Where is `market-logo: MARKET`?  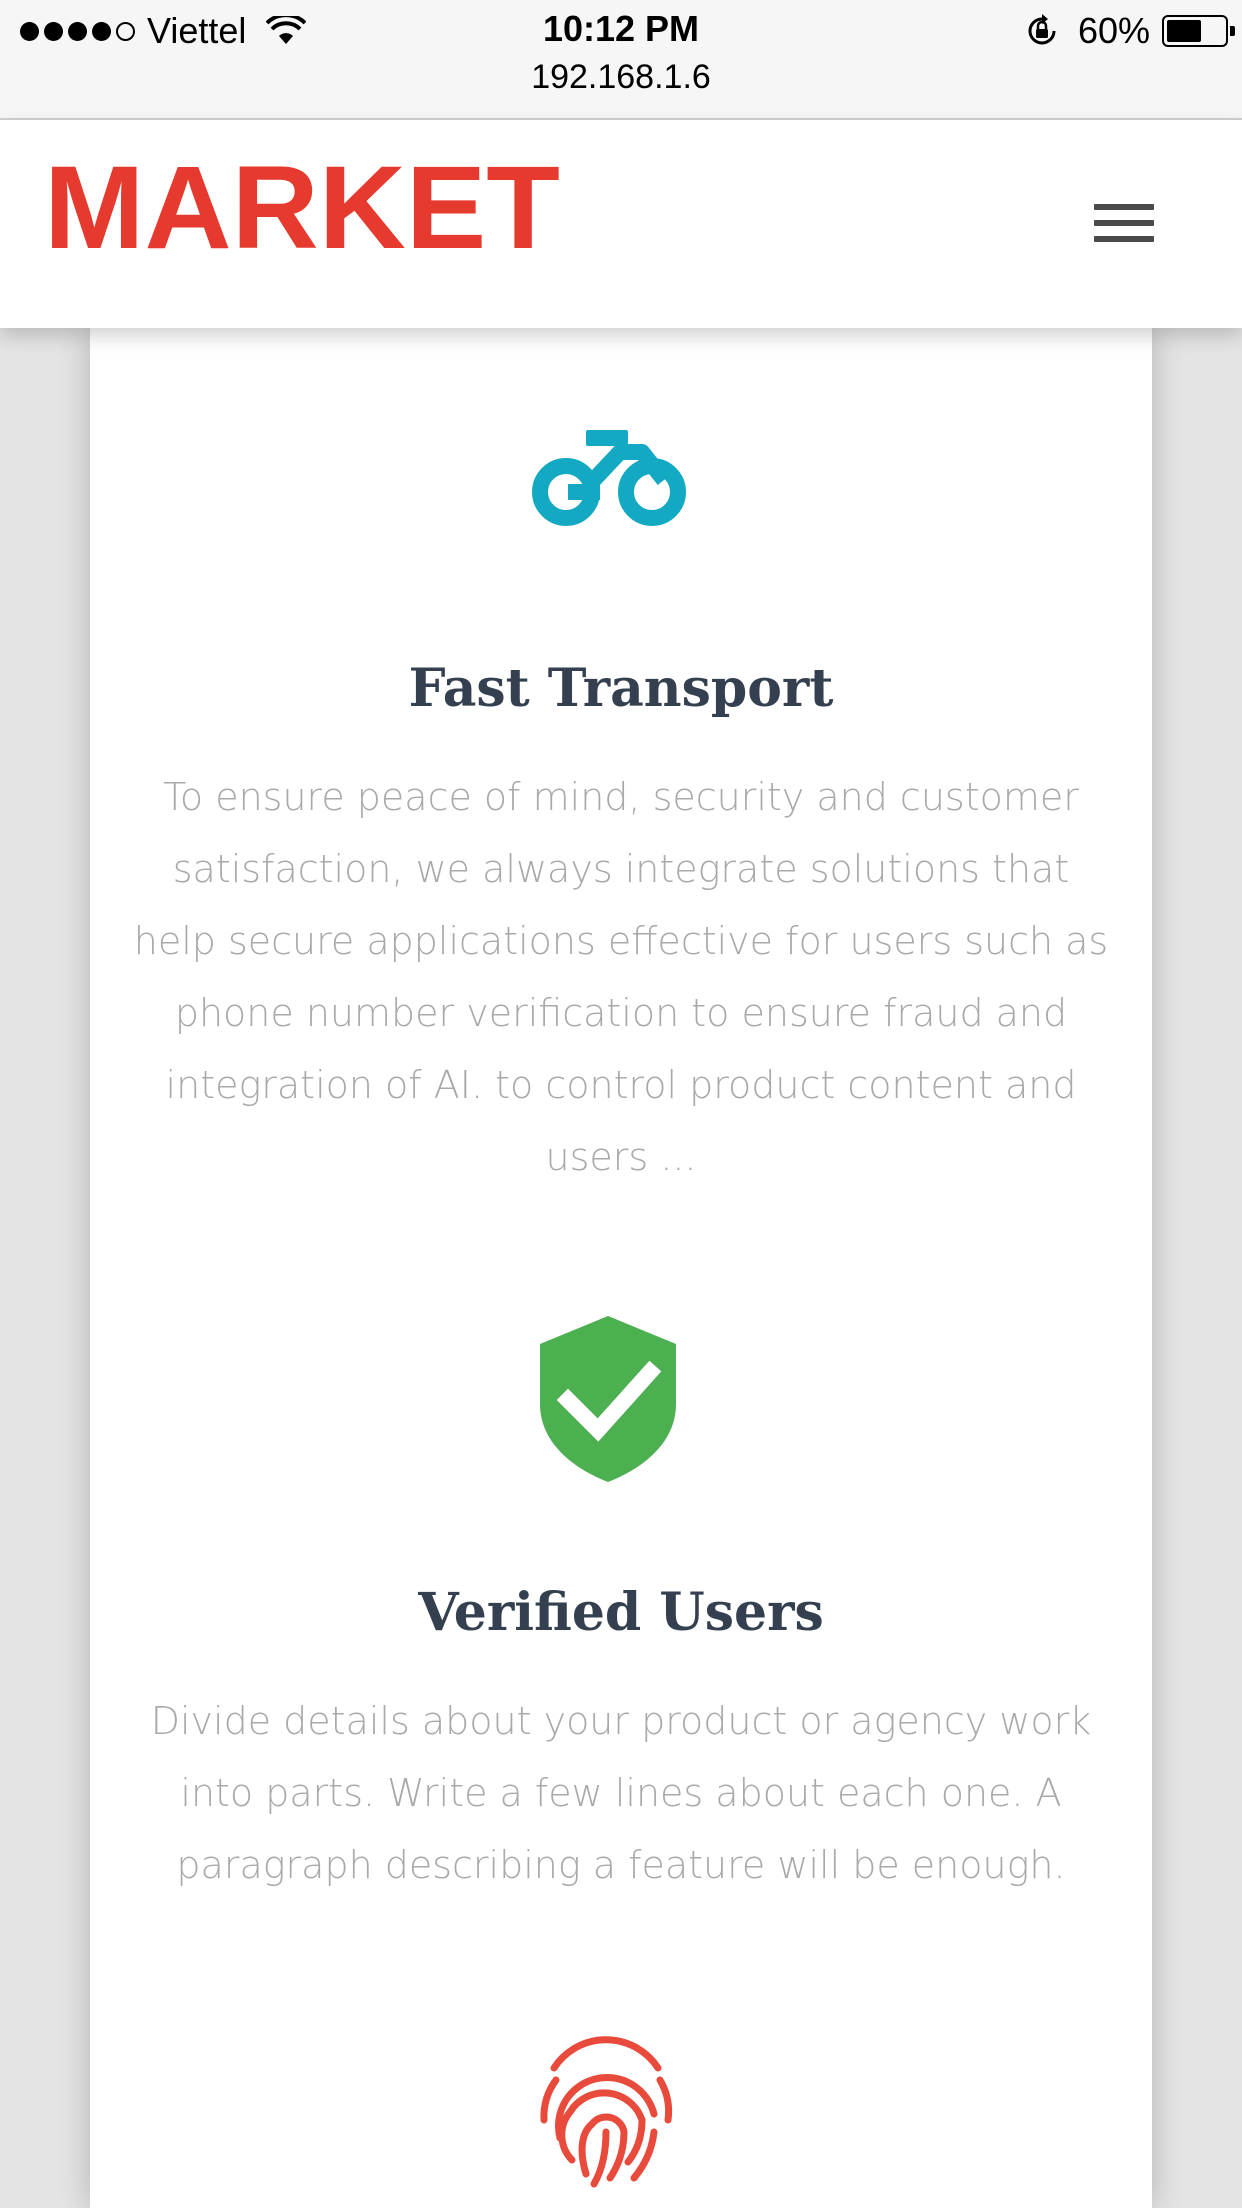
market-logo: MARKET is located at coordinates (304, 210).